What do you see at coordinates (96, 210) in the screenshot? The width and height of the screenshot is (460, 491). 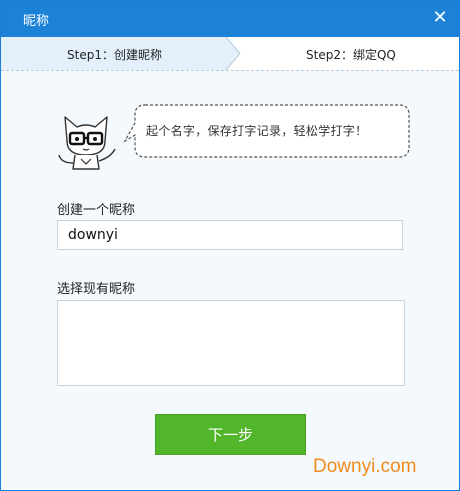 I see `create-nickname-label: 创建一个昵称` at bounding box center [96, 210].